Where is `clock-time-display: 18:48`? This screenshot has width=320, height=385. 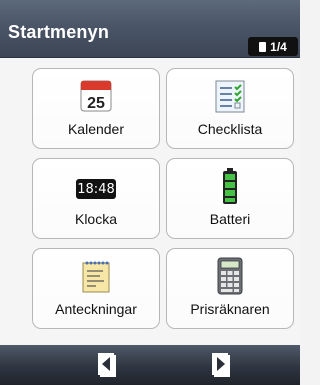
clock-time-display: 18:48 is located at coordinates (96, 189).